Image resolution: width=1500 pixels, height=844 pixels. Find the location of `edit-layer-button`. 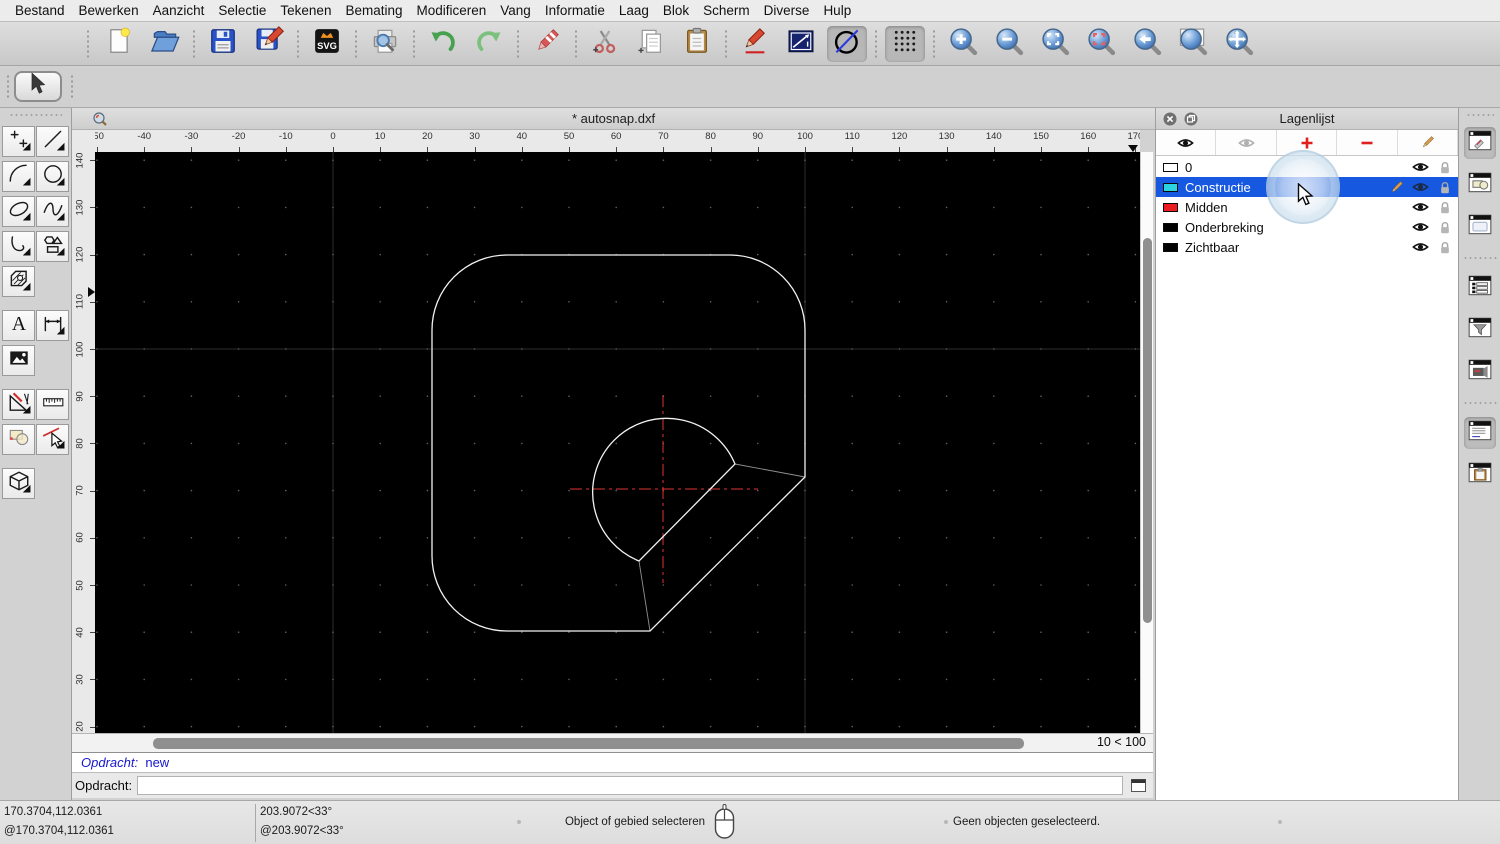

edit-layer-button is located at coordinates (1428, 142).